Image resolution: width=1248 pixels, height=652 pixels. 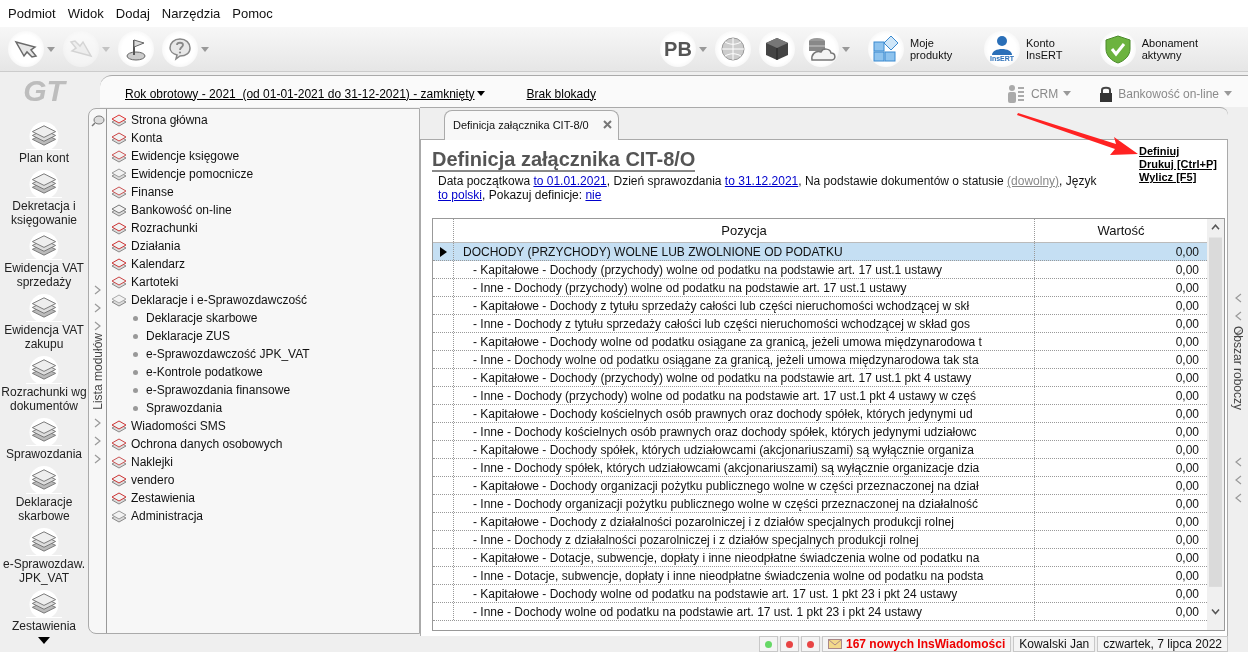 What do you see at coordinates (210, 210) in the screenshot?
I see `module-item: Bankowość on-line` at bounding box center [210, 210].